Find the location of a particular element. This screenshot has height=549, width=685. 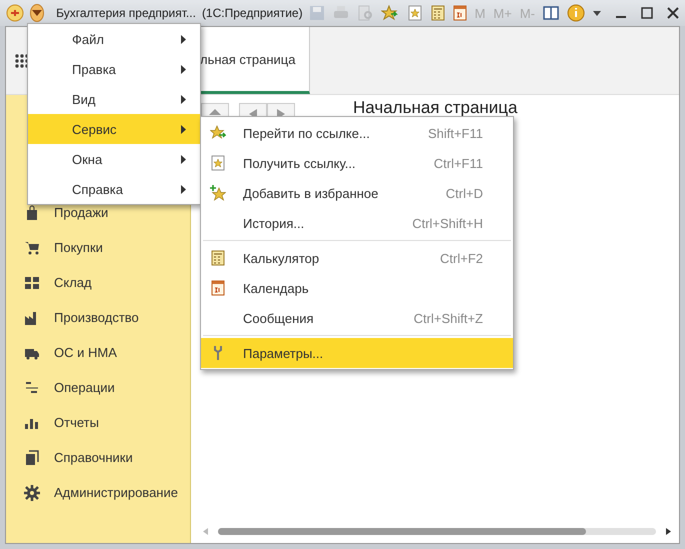

section-label: Администрирование is located at coordinates (116, 492).